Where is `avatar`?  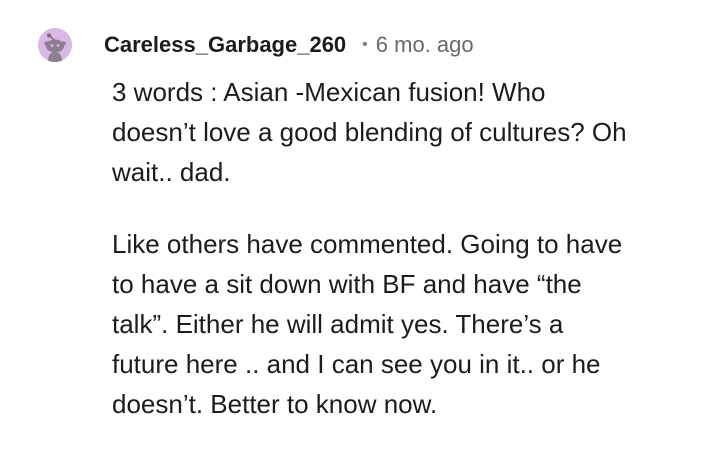 avatar is located at coordinates (55, 45).